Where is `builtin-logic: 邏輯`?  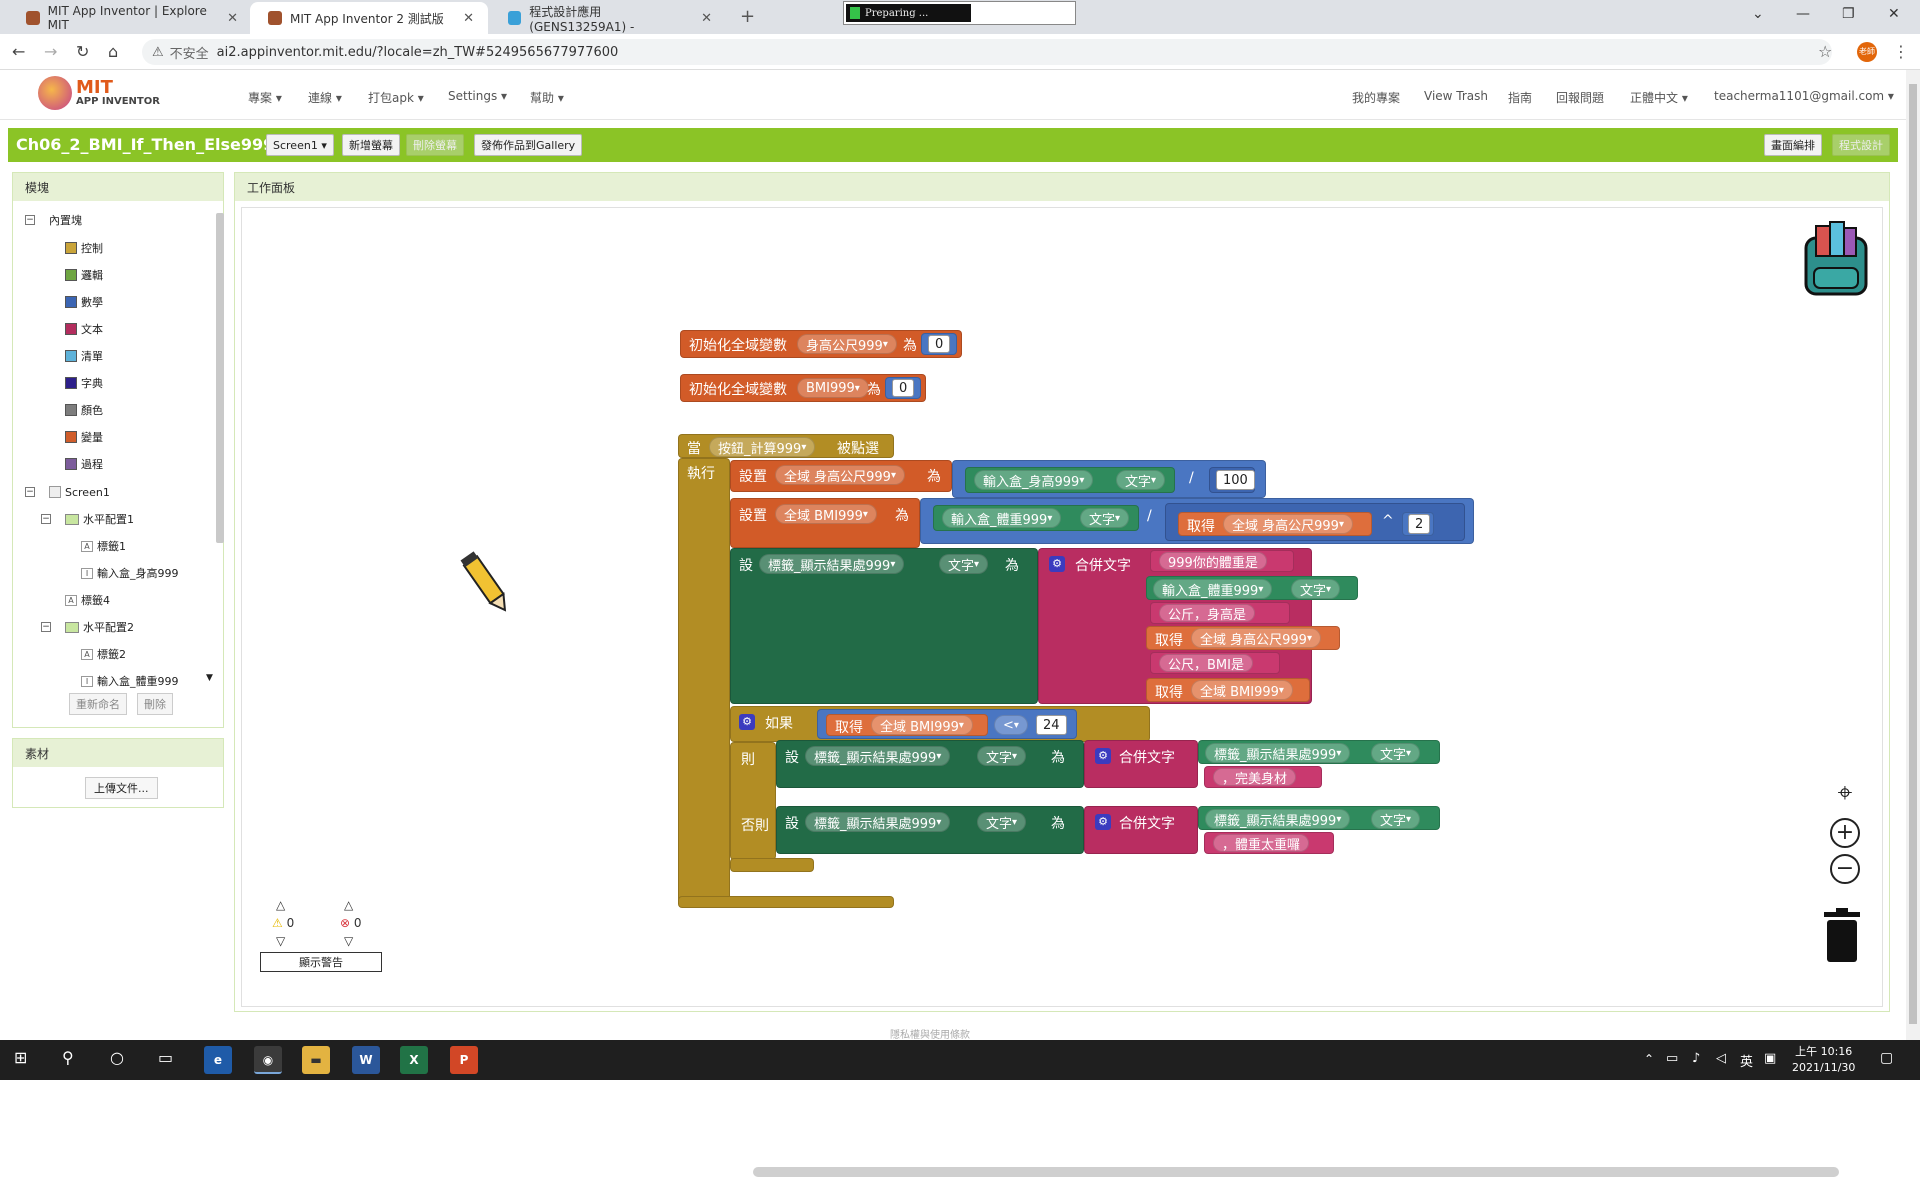 builtin-logic: 邏輯 is located at coordinates (84, 275).